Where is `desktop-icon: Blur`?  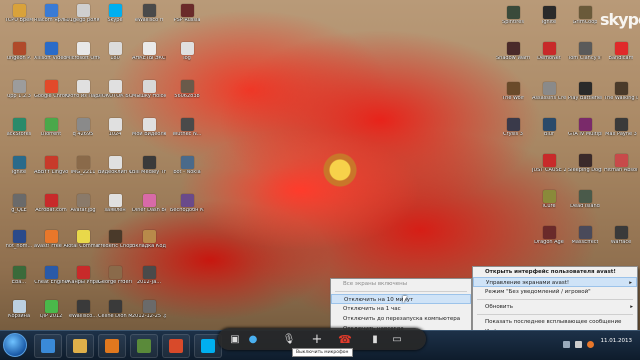
desktop-icon: Blur is located at coordinates (549, 130).